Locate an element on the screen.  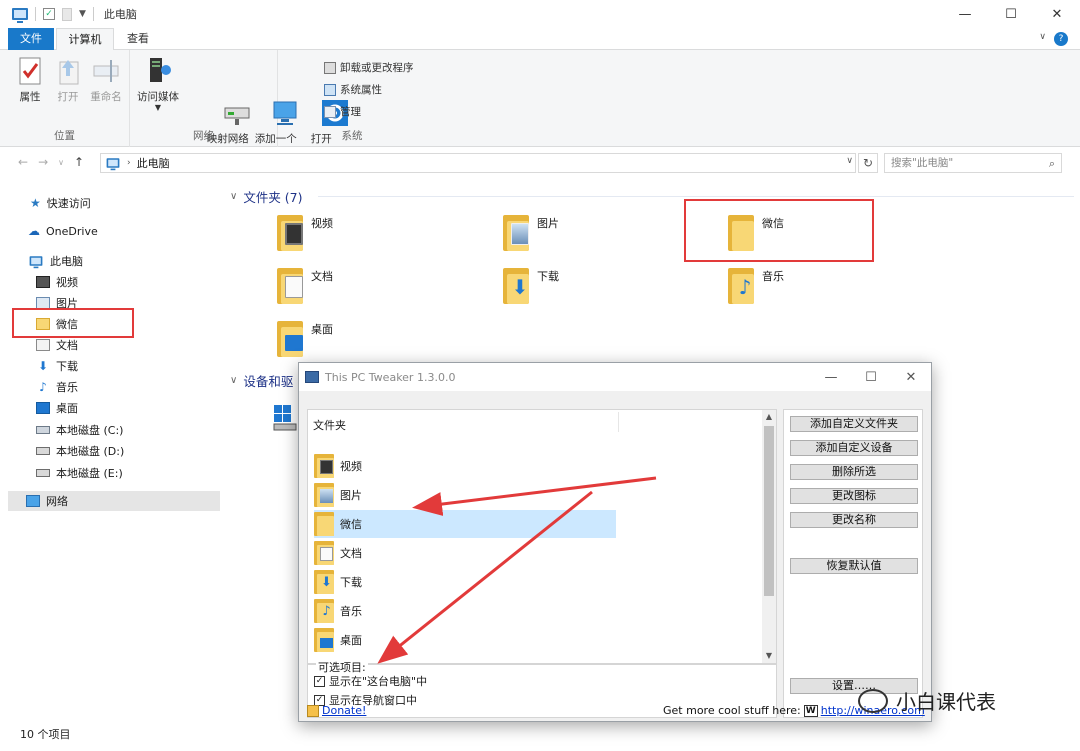
vertical-scrollbar: ▲ ▼ is located at coordinates (769, 536).